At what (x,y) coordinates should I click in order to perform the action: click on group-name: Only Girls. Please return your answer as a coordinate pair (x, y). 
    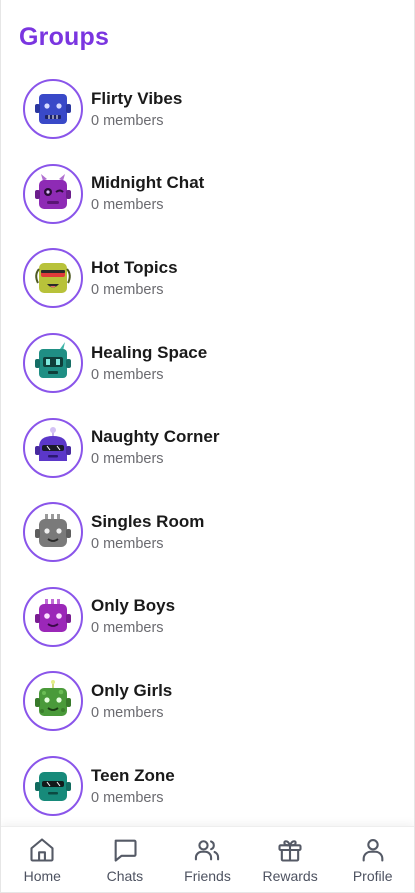
    Looking at the image, I should click on (132, 690).